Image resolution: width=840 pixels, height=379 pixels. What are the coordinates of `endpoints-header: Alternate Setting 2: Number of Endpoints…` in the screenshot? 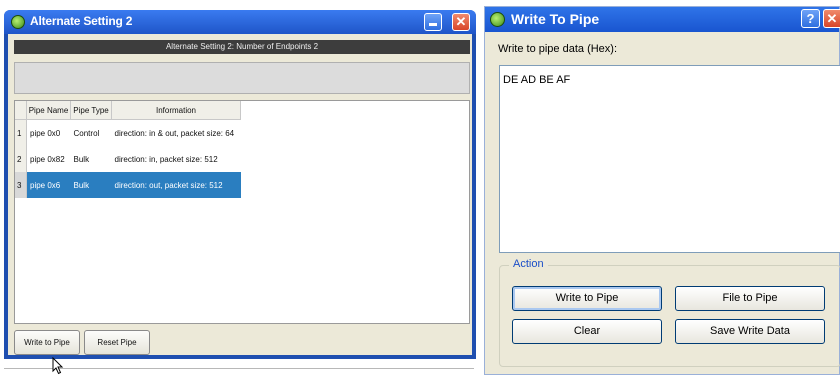 It's located at (242, 47).